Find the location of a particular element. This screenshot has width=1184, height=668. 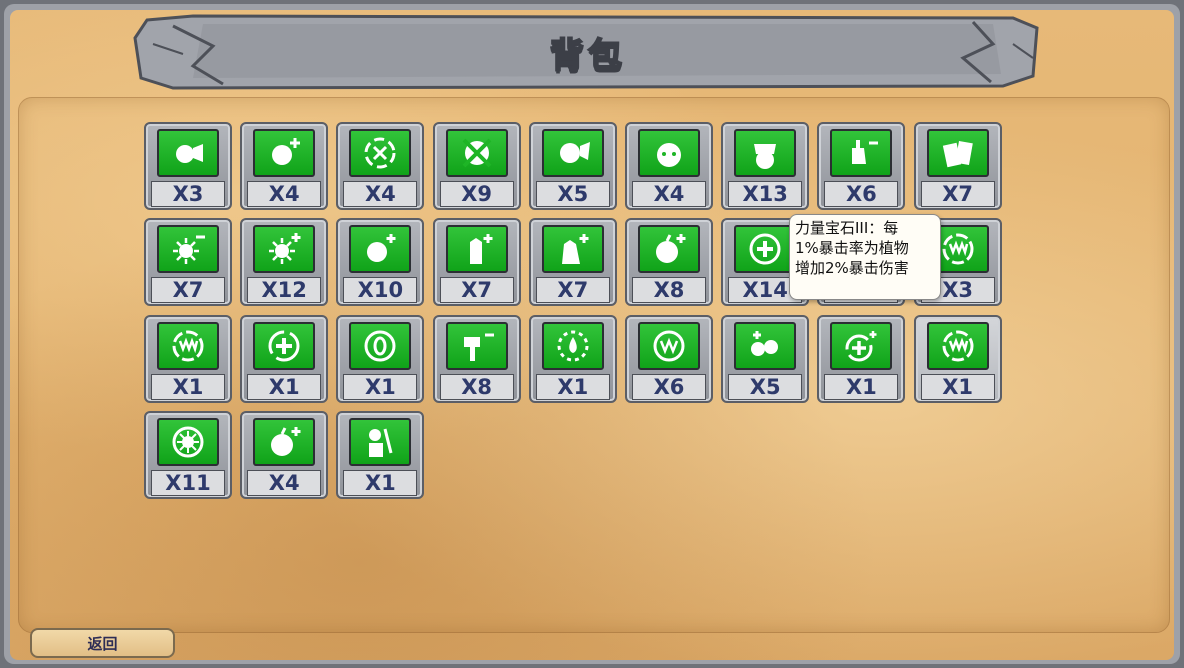

inventory-item: X12 is located at coordinates (284, 262).